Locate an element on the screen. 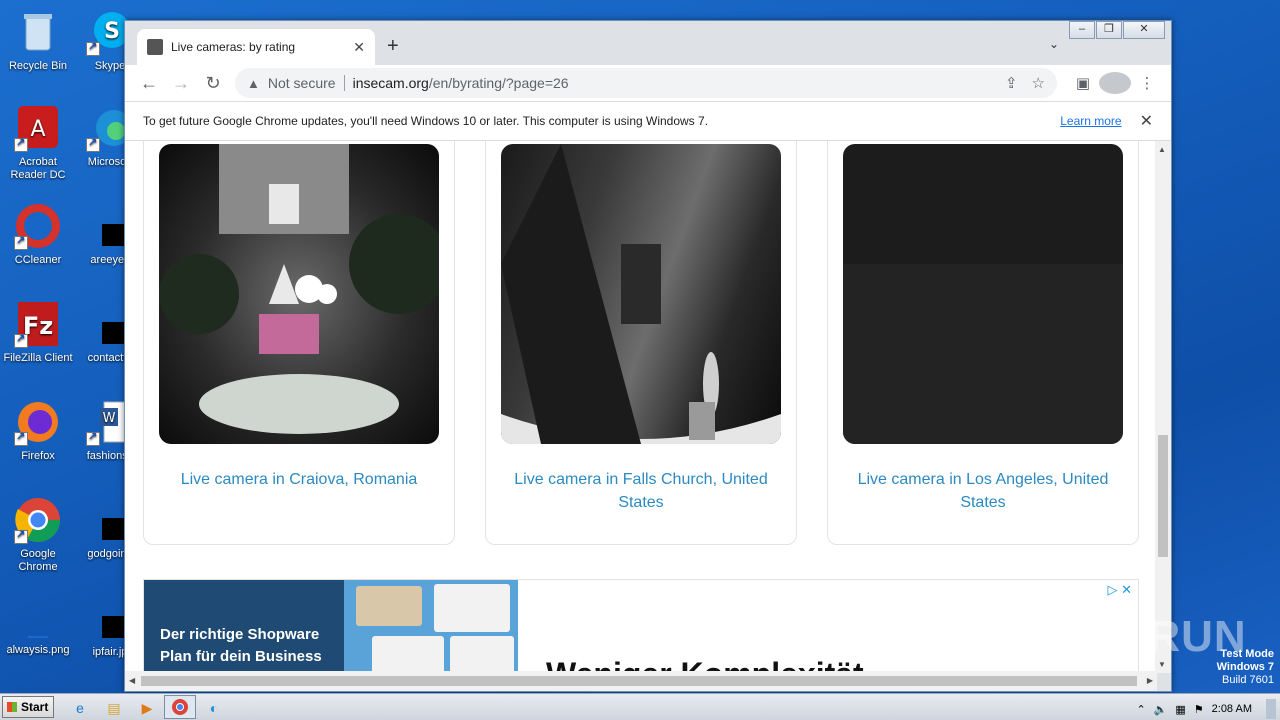 This screenshot has width=1280, height=720. share-icon: ⇪ is located at coordinates (1011, 83).